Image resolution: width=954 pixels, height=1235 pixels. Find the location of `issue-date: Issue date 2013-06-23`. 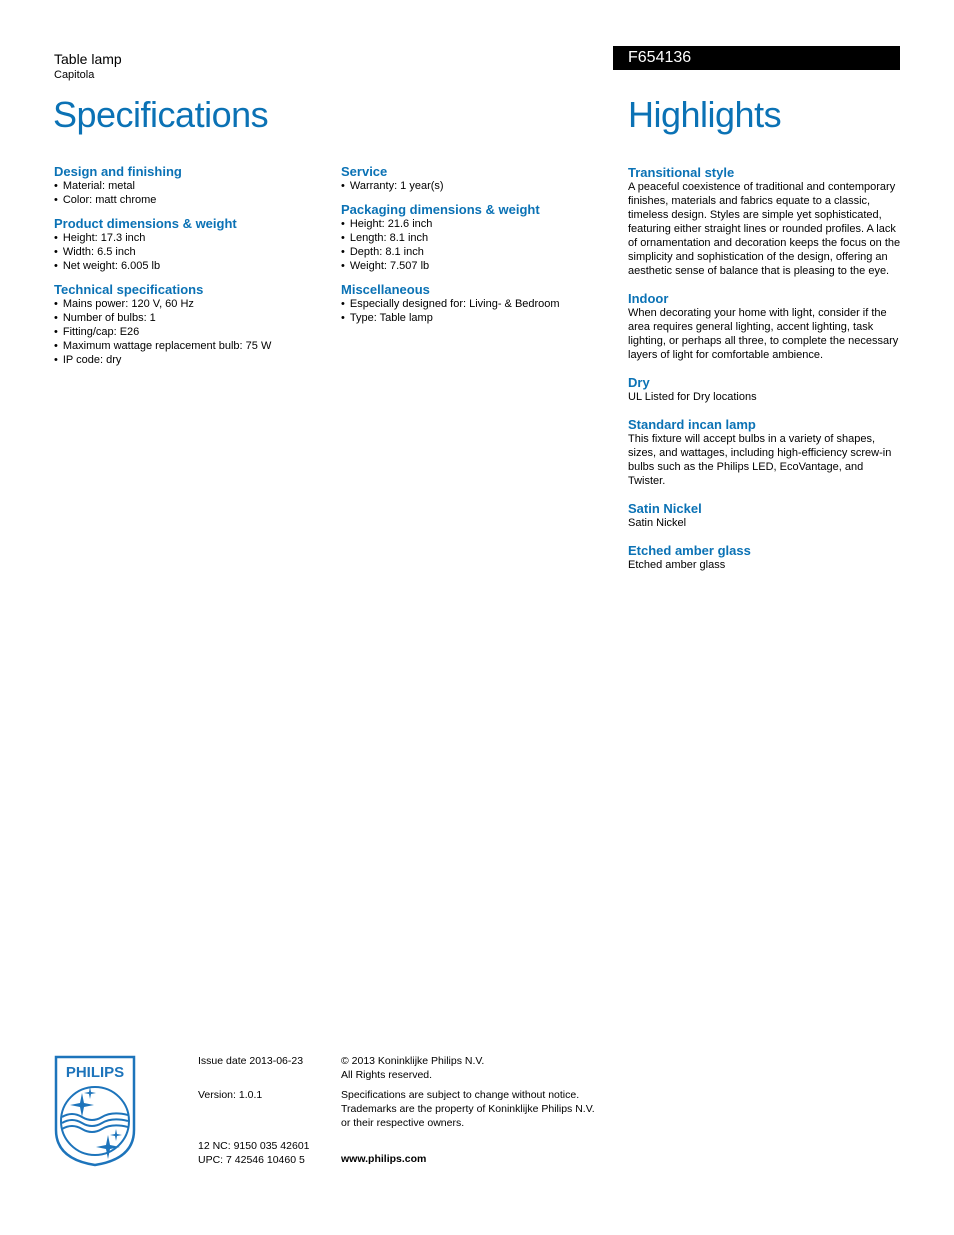

issue-date: Issue date 2013-06-23 is located at coordinates (251, 1061).